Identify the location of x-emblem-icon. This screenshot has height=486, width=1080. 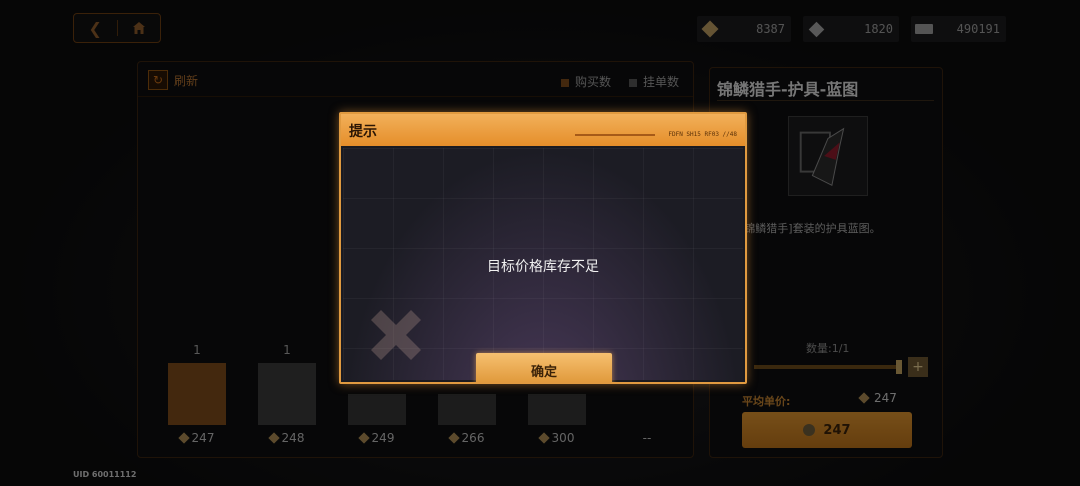
(396, 335).